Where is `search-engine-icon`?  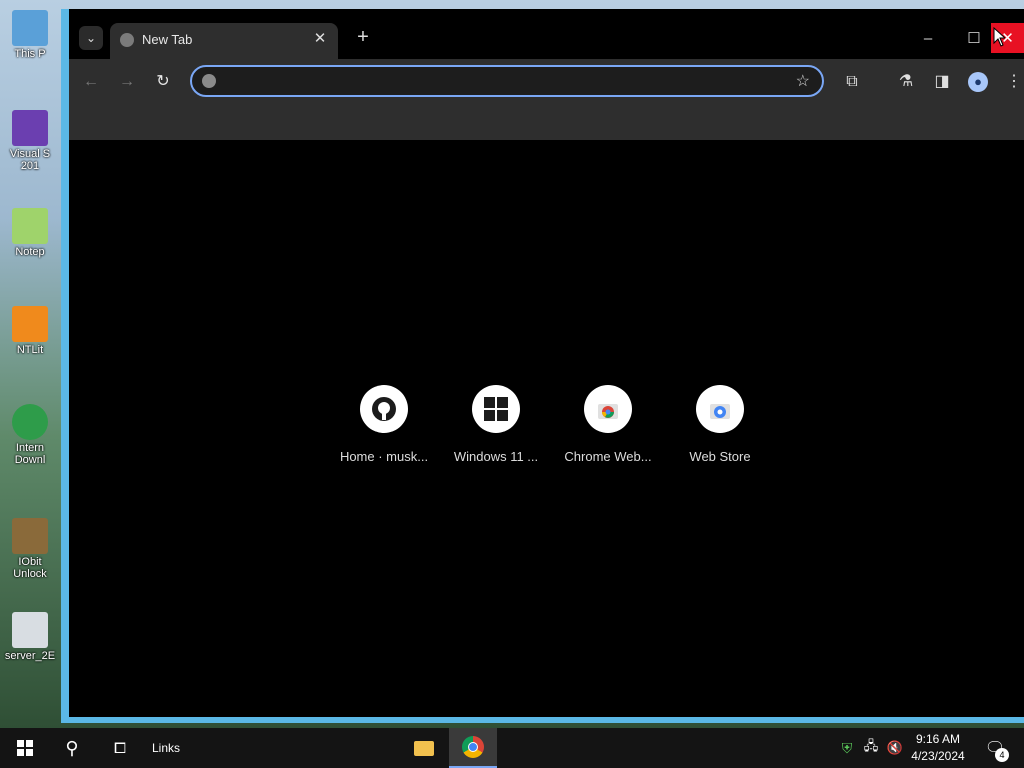 search-engine-icon is located at coordinates (209, 81).